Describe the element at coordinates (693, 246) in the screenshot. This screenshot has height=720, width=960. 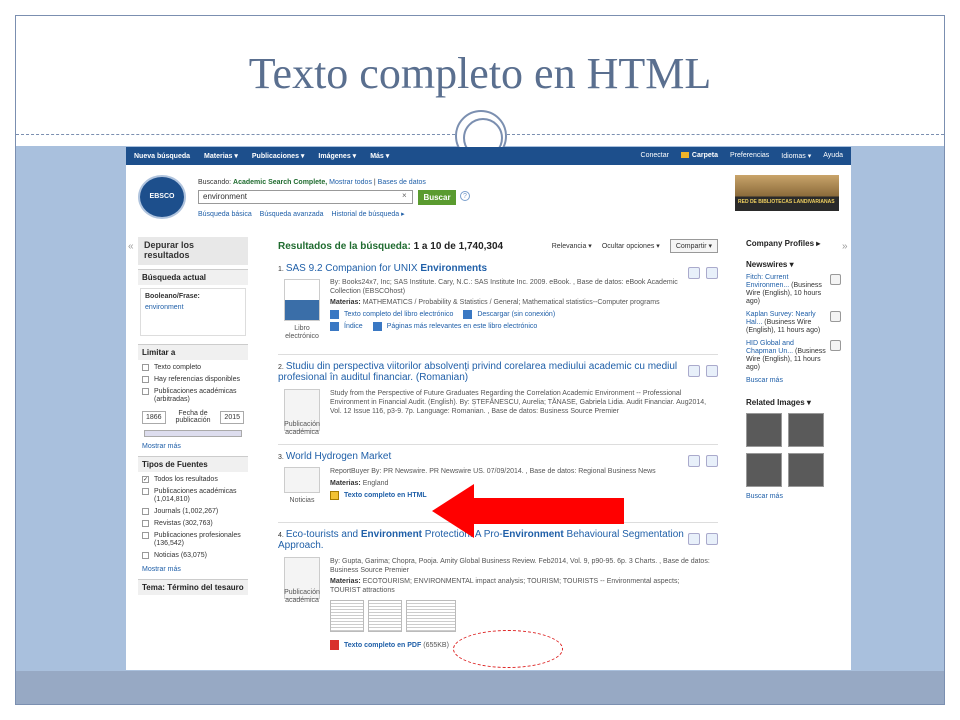
I see `share-button: Compartir ▾` at that location.